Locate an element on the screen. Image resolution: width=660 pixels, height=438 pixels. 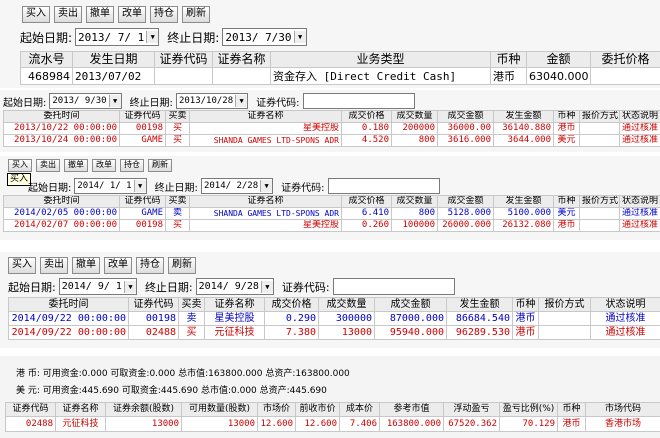
start-date-value: 2013/ 9/30 is located at coordinates (79, 101).